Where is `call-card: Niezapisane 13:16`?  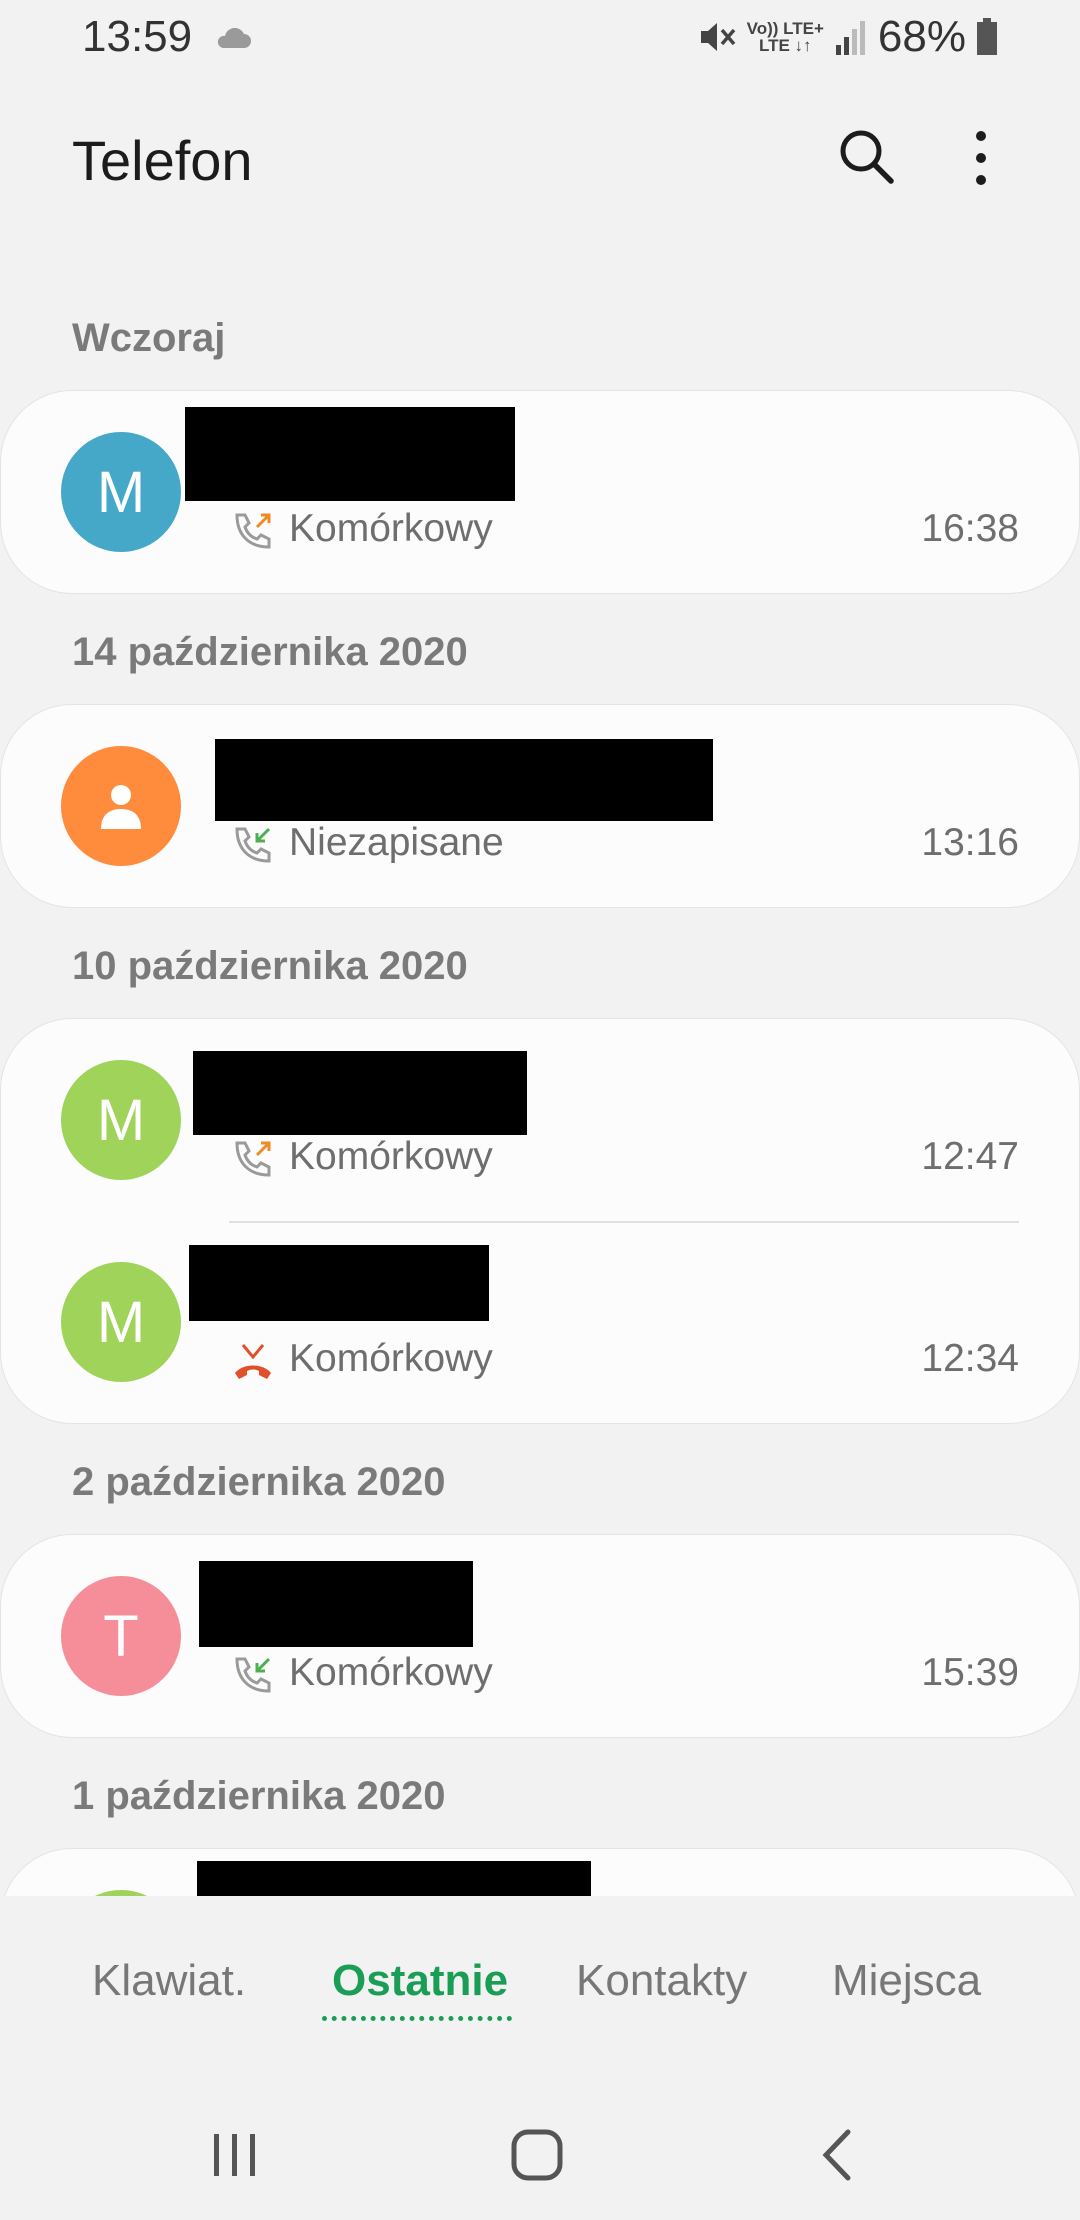
call-card: Niezapisane 13:16 is located at coordinates (540, 806).